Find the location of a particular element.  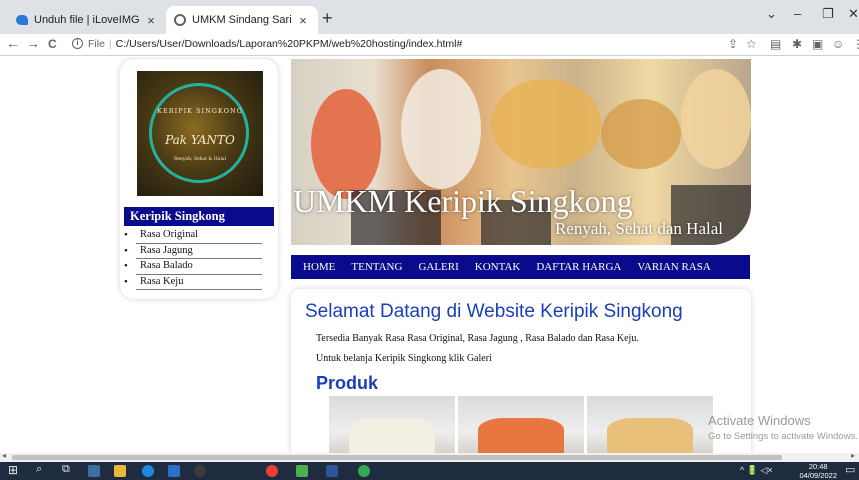

product-image-jagung is located at coordinates (650, 424).